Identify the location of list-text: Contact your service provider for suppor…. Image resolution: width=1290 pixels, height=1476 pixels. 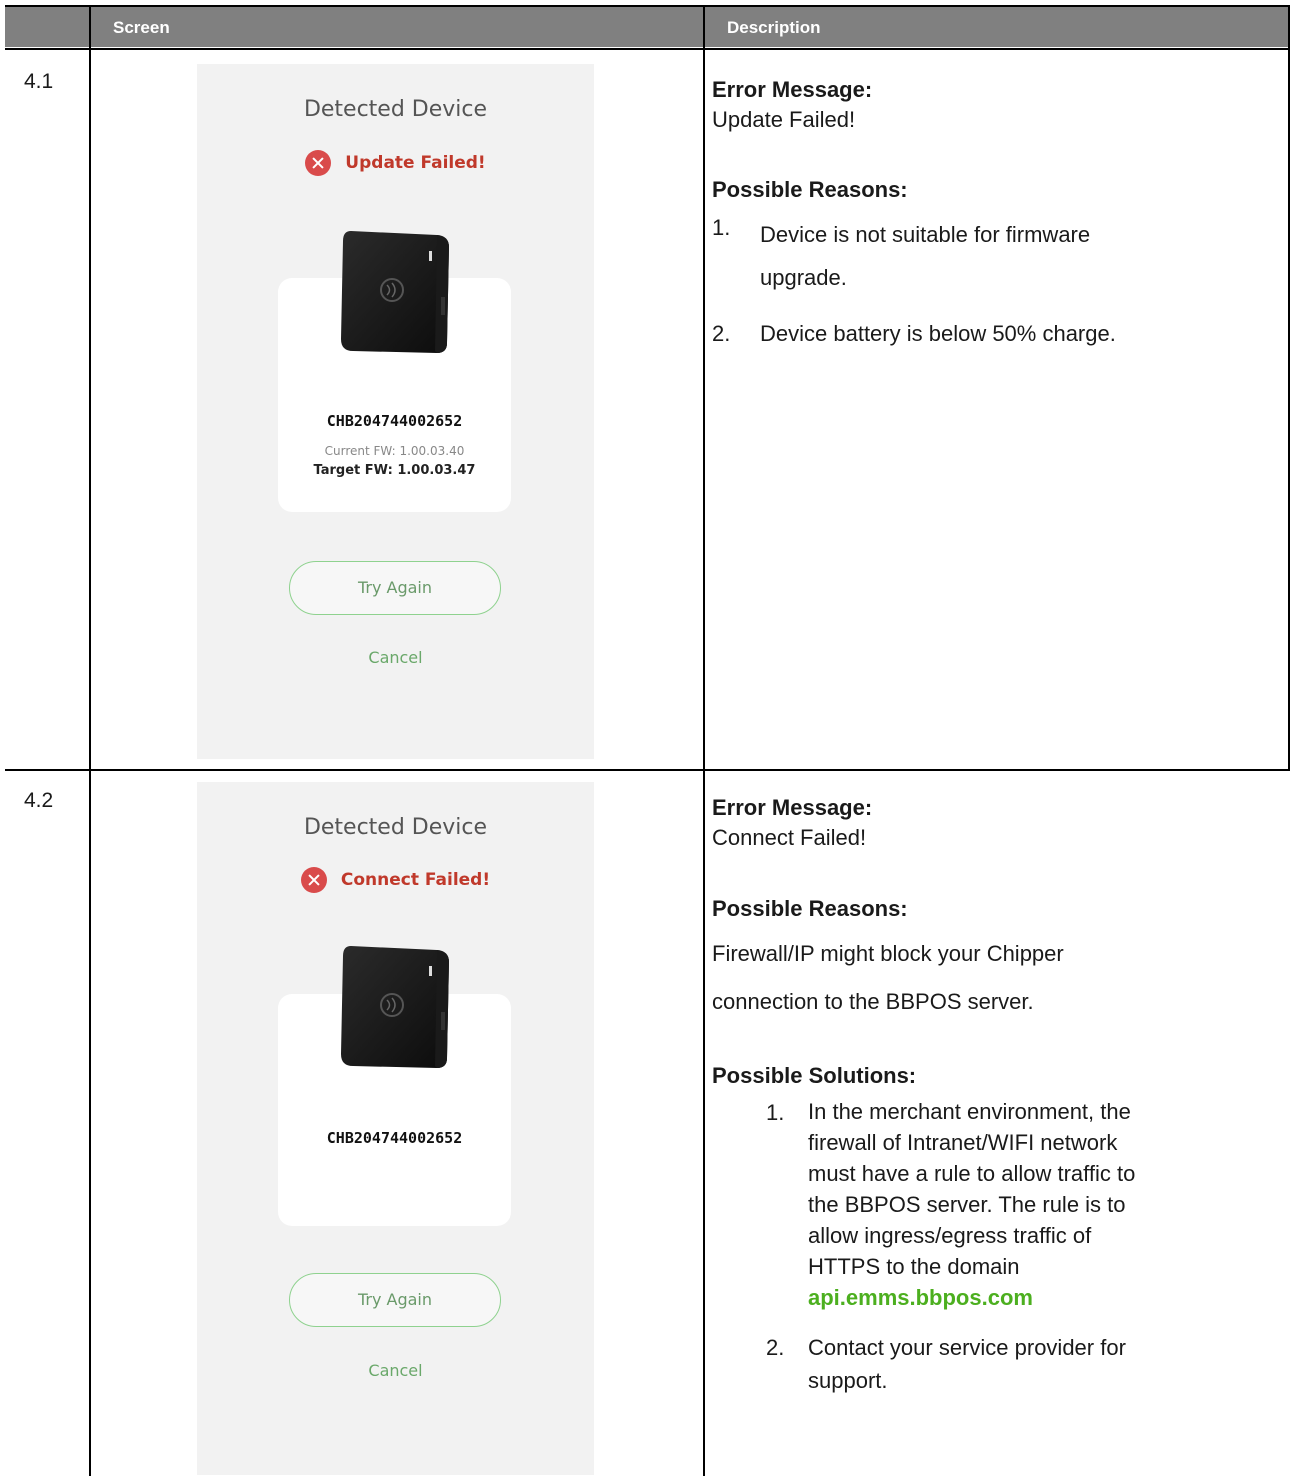
(1038, 1364).